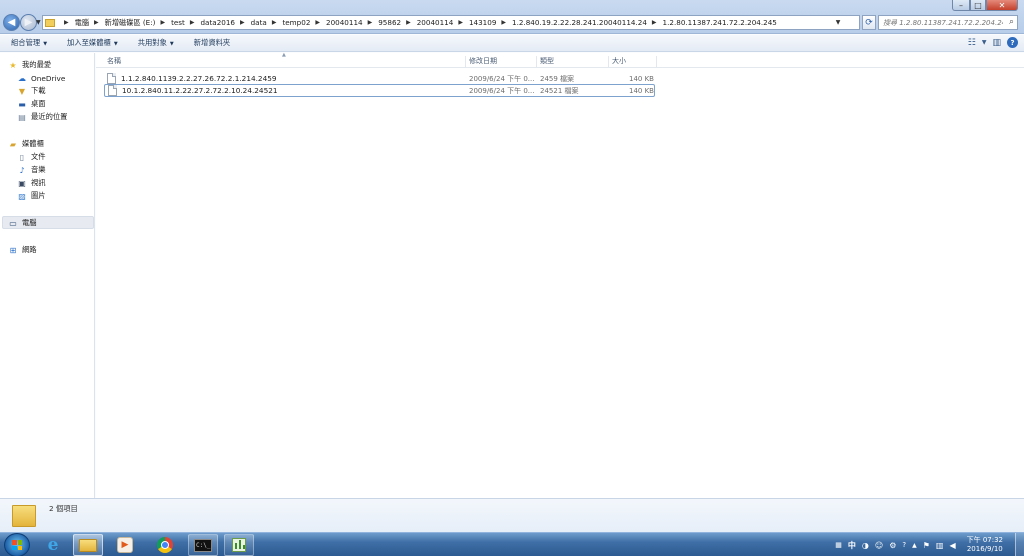  I want to click on file-size: 140 KB, so click(641, 90).